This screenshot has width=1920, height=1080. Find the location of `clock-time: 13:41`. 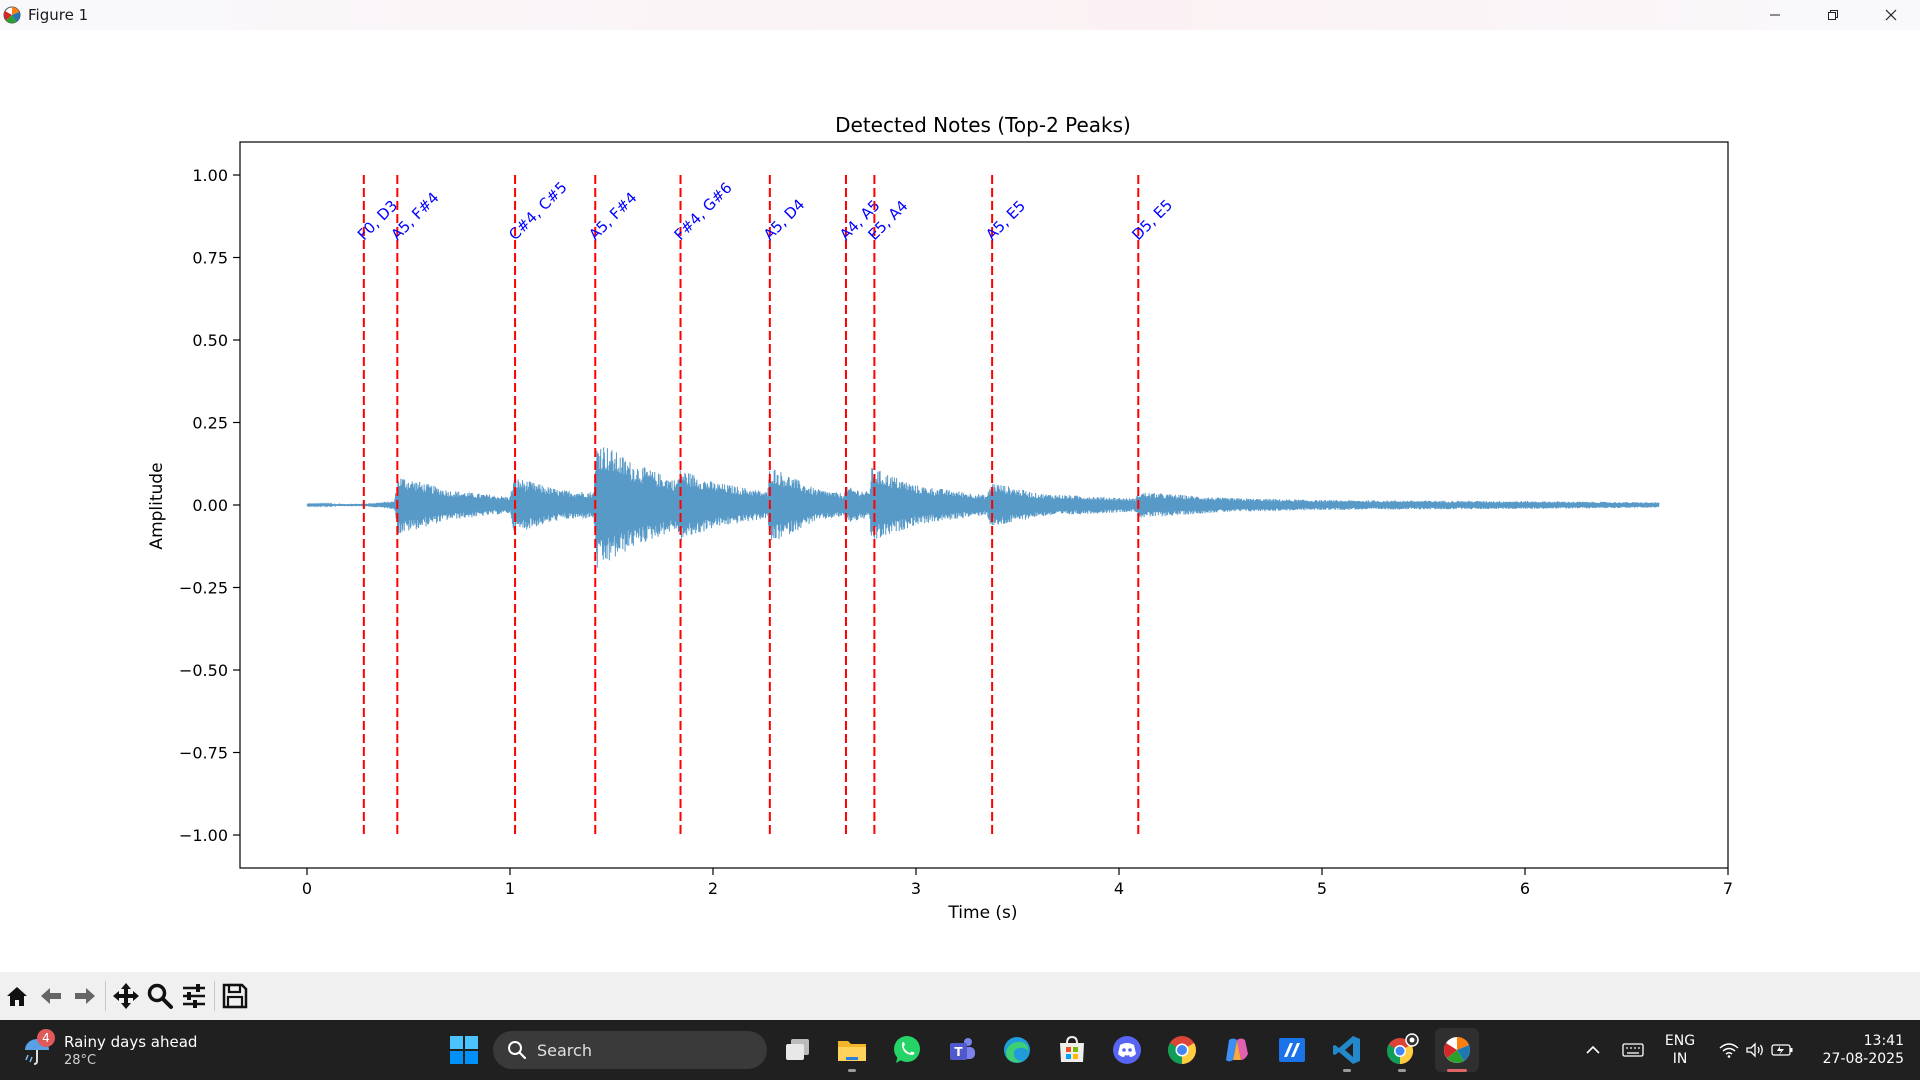

clock-time: 13:41 is located at coordinates (1883, 1041).